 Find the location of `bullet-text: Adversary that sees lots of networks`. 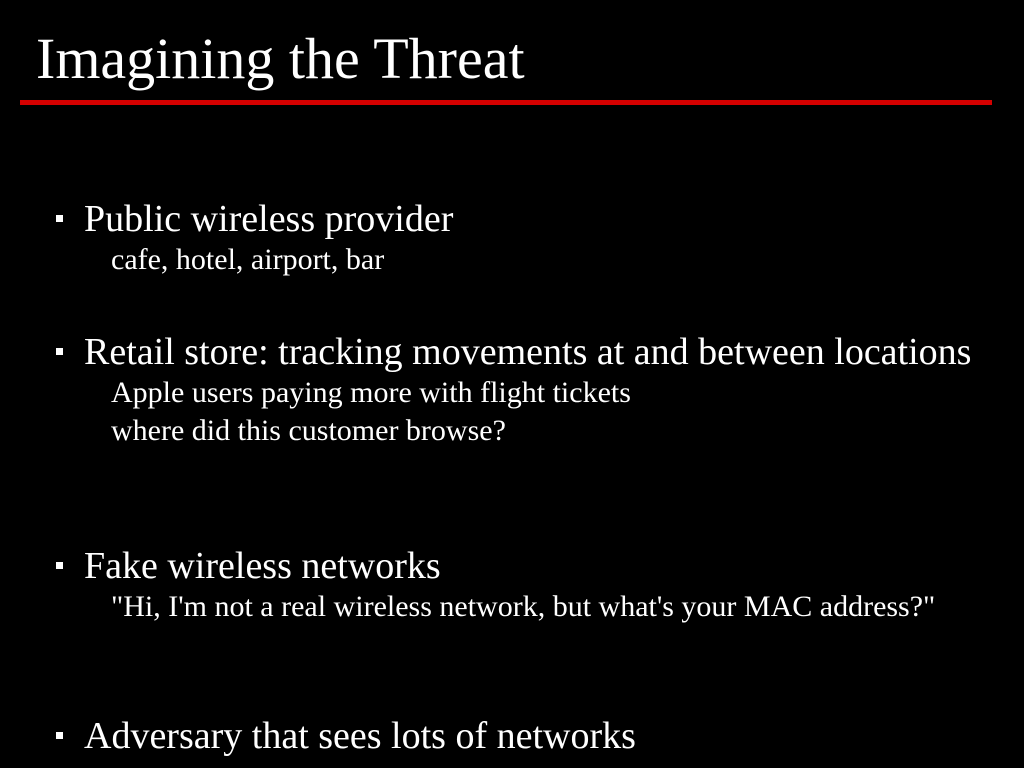

bullet-text: Adversary that sees lots of networks is located at coordinates (360, 736).